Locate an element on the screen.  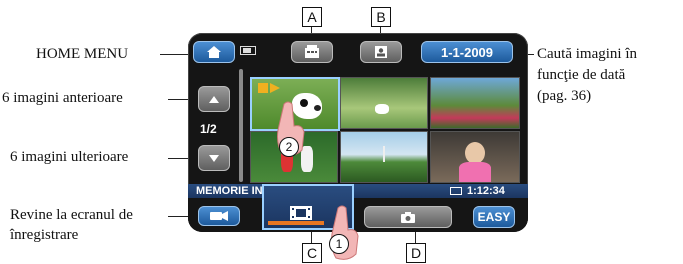
label-b: B is located at coordinates (381, 17).